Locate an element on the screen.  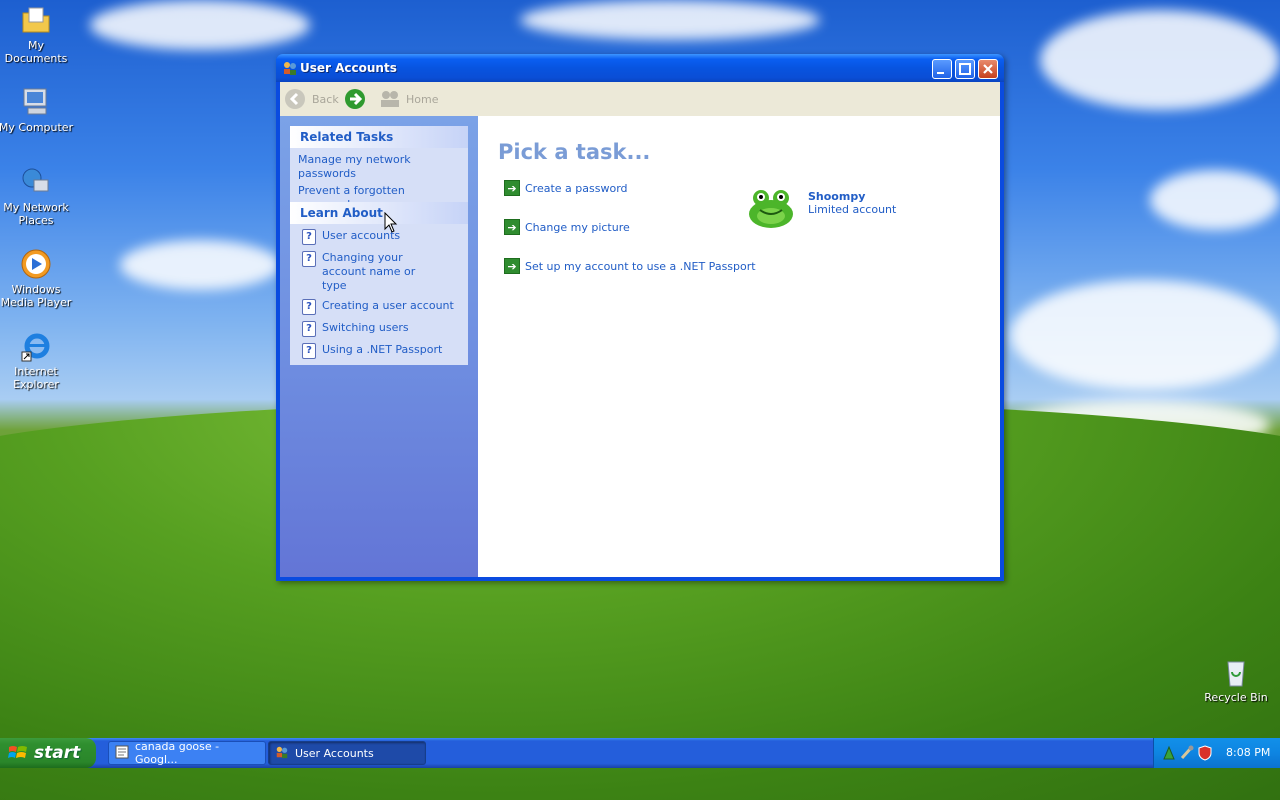
network-tray-icon is located at coordinates (1169, 754).